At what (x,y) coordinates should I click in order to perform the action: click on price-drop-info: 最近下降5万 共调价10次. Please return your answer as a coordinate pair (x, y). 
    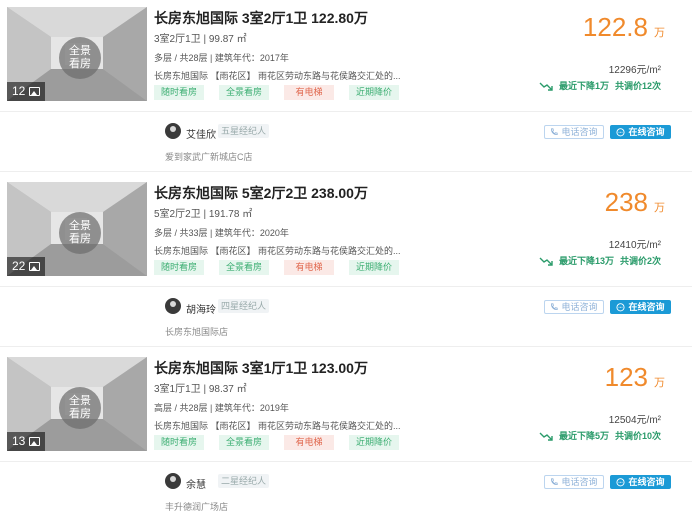
    Looking at the image, I should click on (600, 435).